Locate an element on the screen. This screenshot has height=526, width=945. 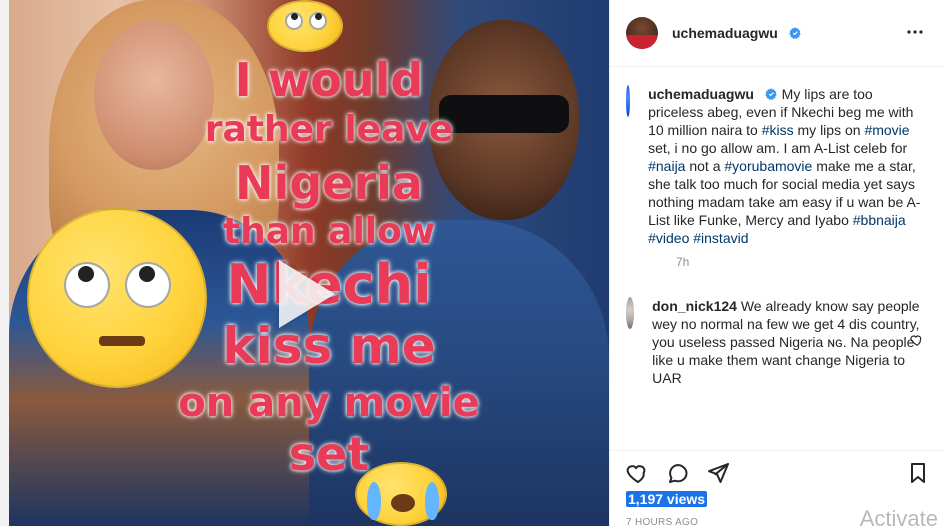
post-header: uchemaduagwu is located at coordinates (777, 33).